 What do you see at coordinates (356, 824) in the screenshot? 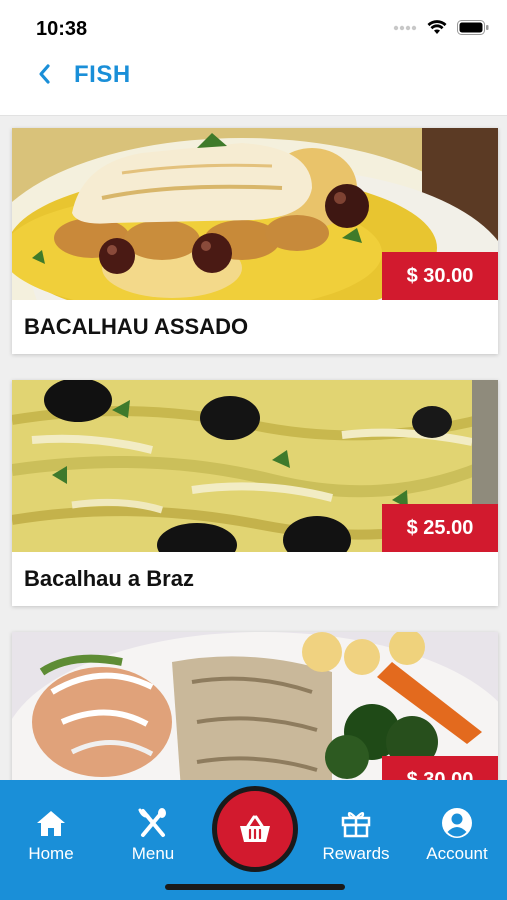
I see `gift-icon` at bounding box center [356, 824].